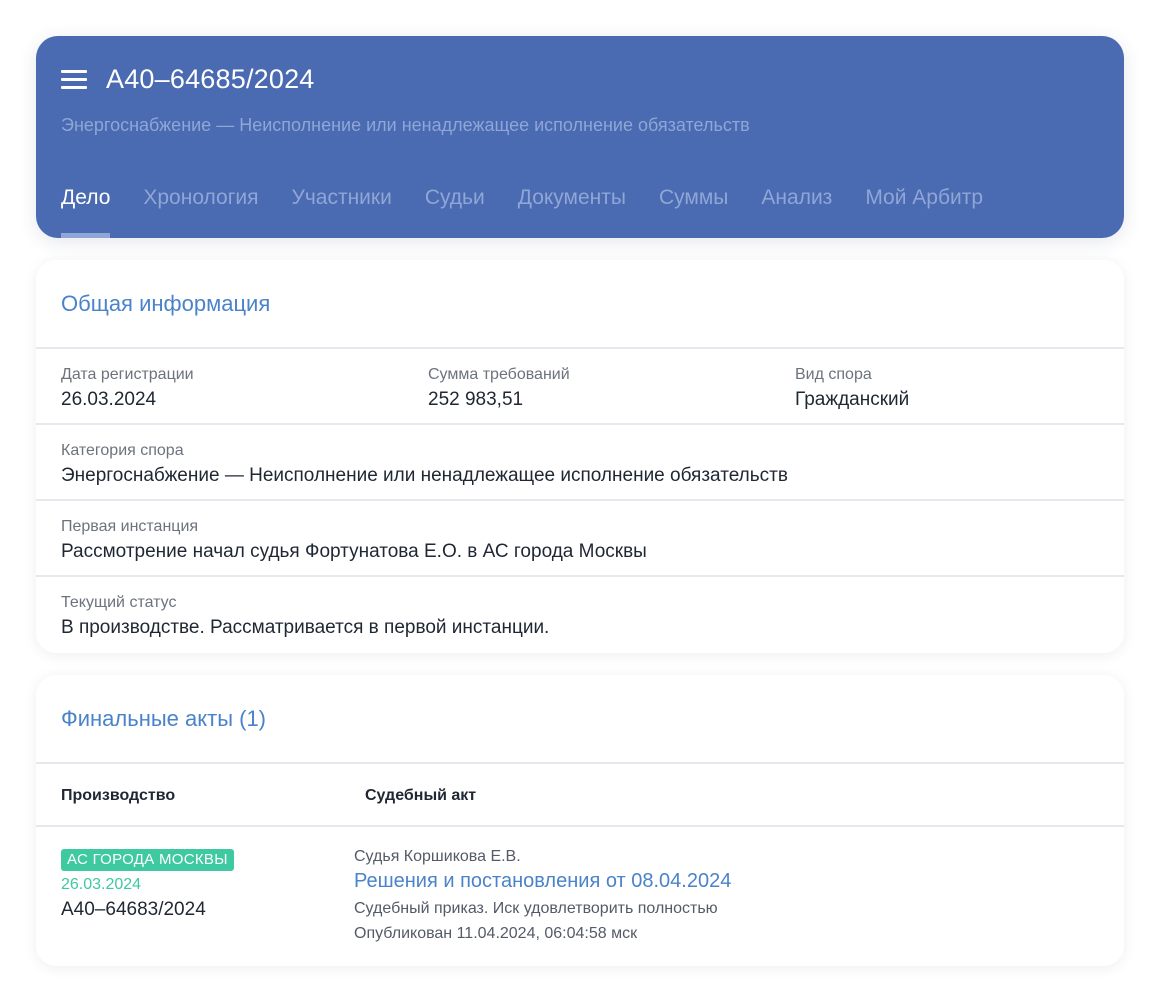  What do you see at coordinates (210, 79) in the screenshot?
I see `case-number-title: А40–64685/2024` at bounding box center [210, 79].